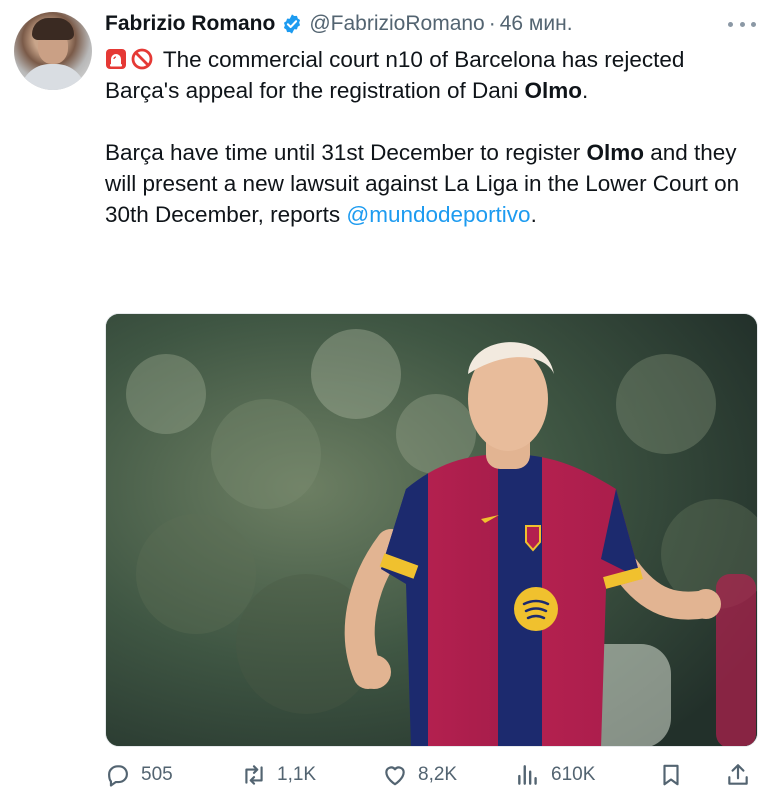  I want to click on share-icon, so click(738, 774).